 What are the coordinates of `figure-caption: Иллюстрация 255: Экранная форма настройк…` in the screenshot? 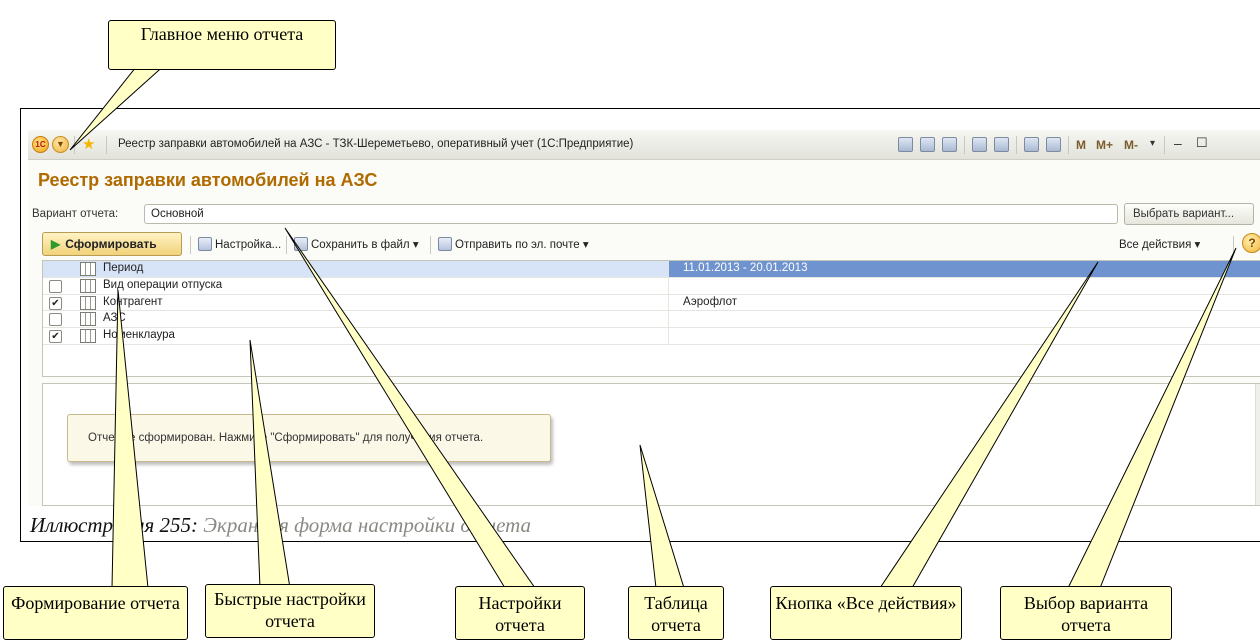 It's located at (280, 525).